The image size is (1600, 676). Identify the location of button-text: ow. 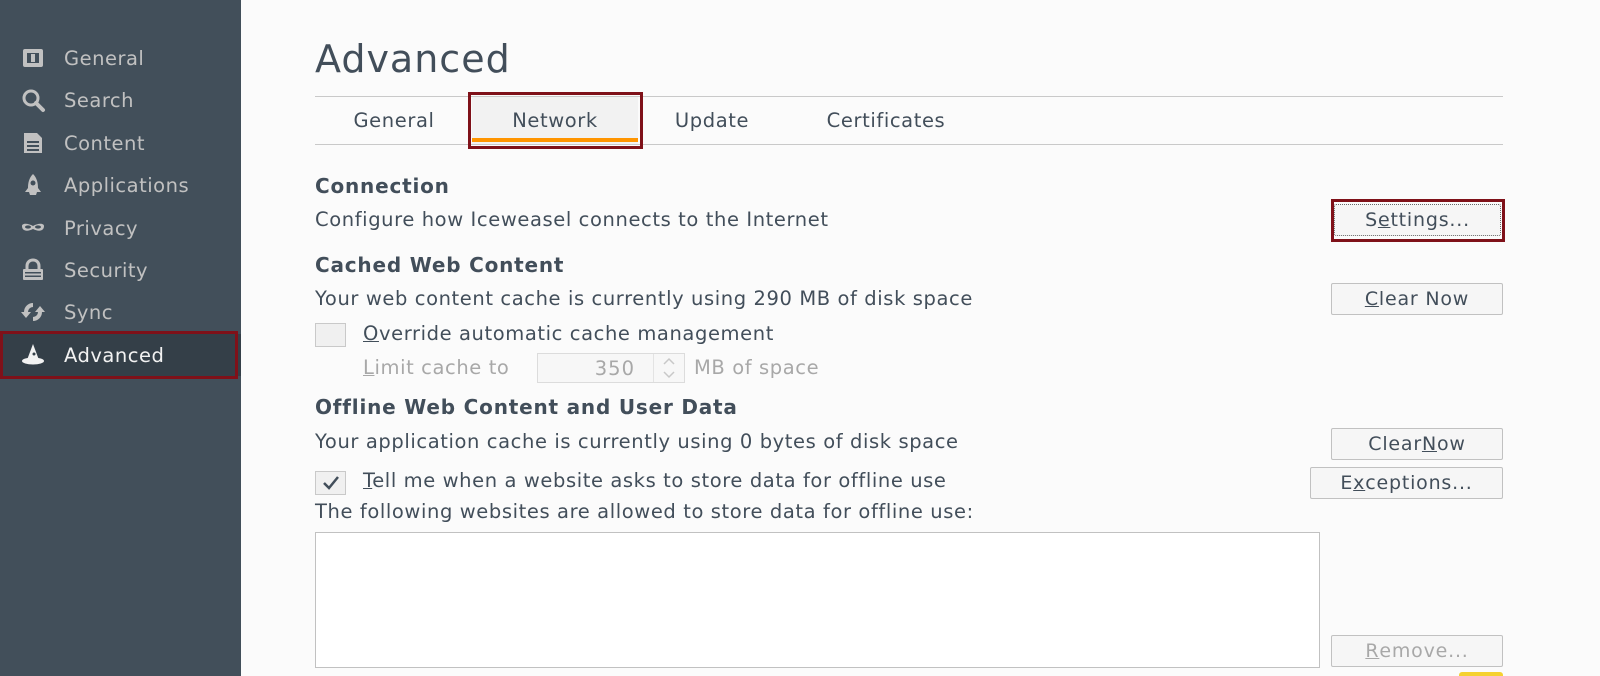
(1451, 444).